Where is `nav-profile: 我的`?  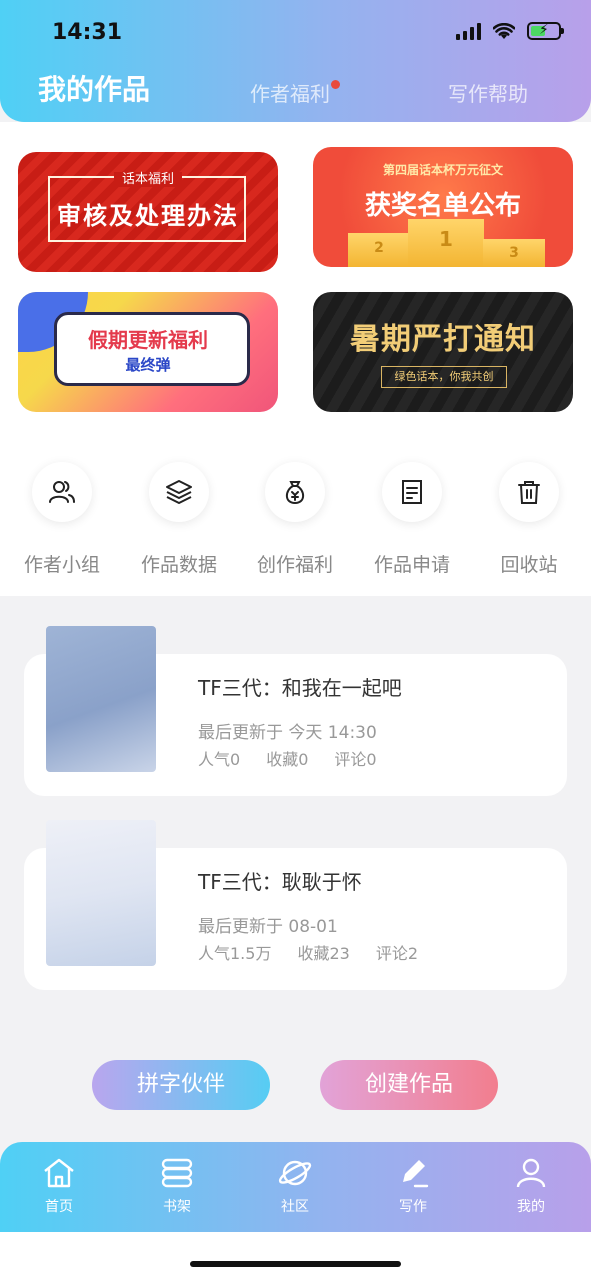 nav-profile: 我的 is located at coordinates (531, 1186).